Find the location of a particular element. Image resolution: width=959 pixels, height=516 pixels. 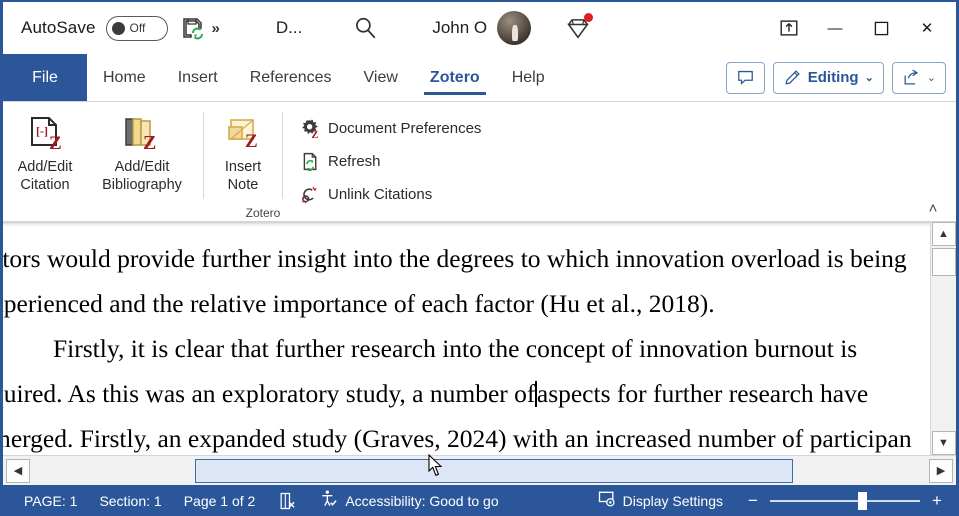

add-edit-citation-button: [-] Z Add/Edit Citation is located at coordinates (45, 163).